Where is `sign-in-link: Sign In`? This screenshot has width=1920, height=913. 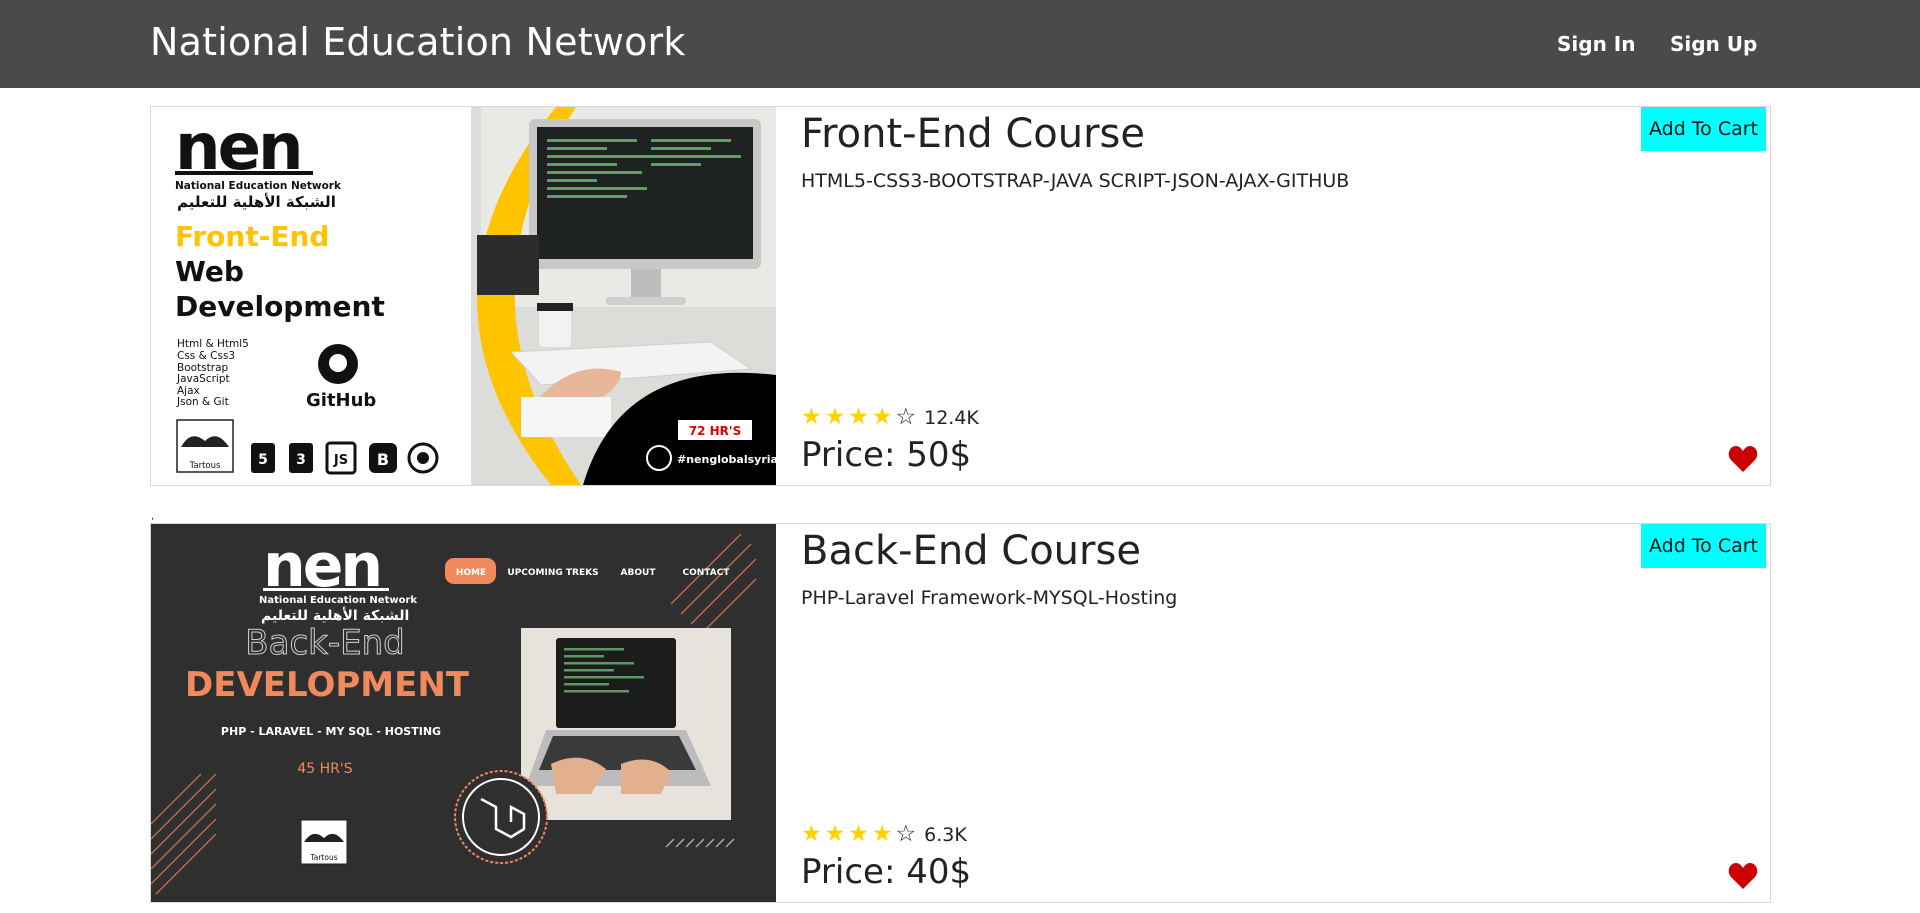
sign-in-link: Sign In is located at coordinates (1596, 44).